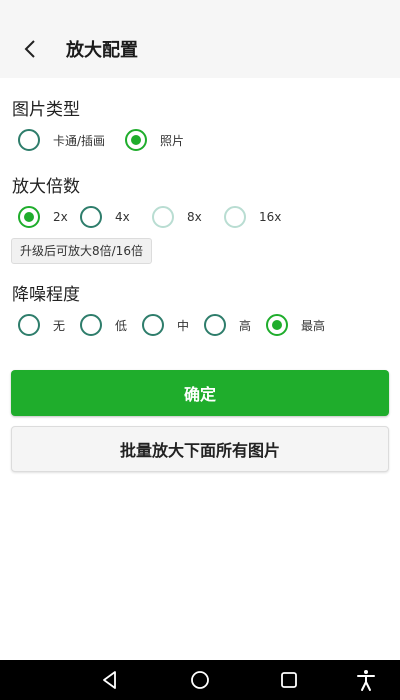 Image resolution: width=400 pixels, height=700 pixels. What do you see at coordinates (46, 110) in the screenshot?
I see `section-title-image-type: 图片类型` at bounding box center [46, 110].